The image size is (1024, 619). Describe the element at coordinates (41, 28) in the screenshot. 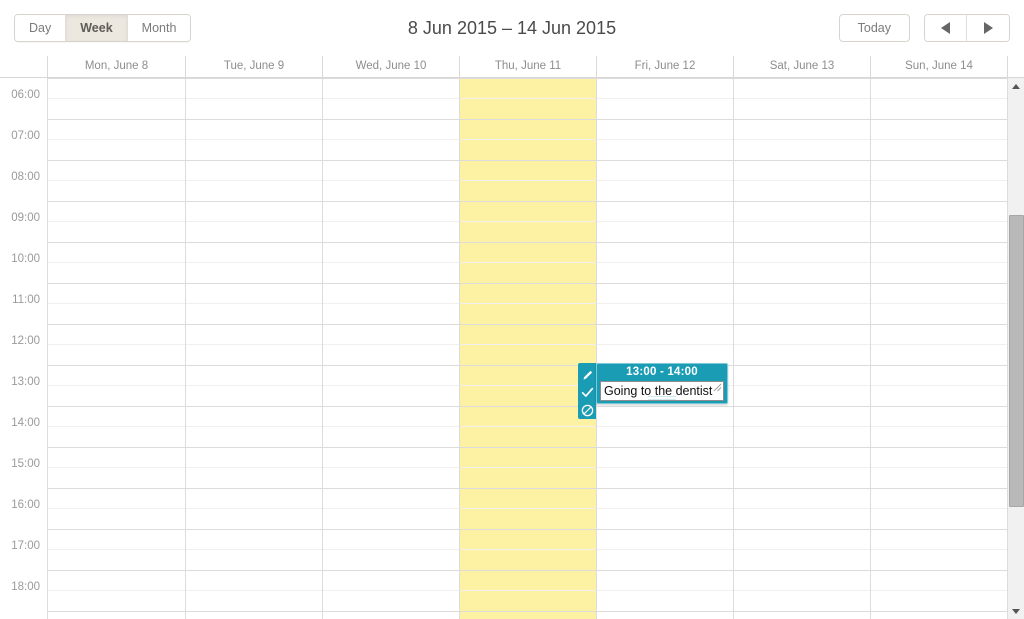

I see `view-button-day: Day` at that location.